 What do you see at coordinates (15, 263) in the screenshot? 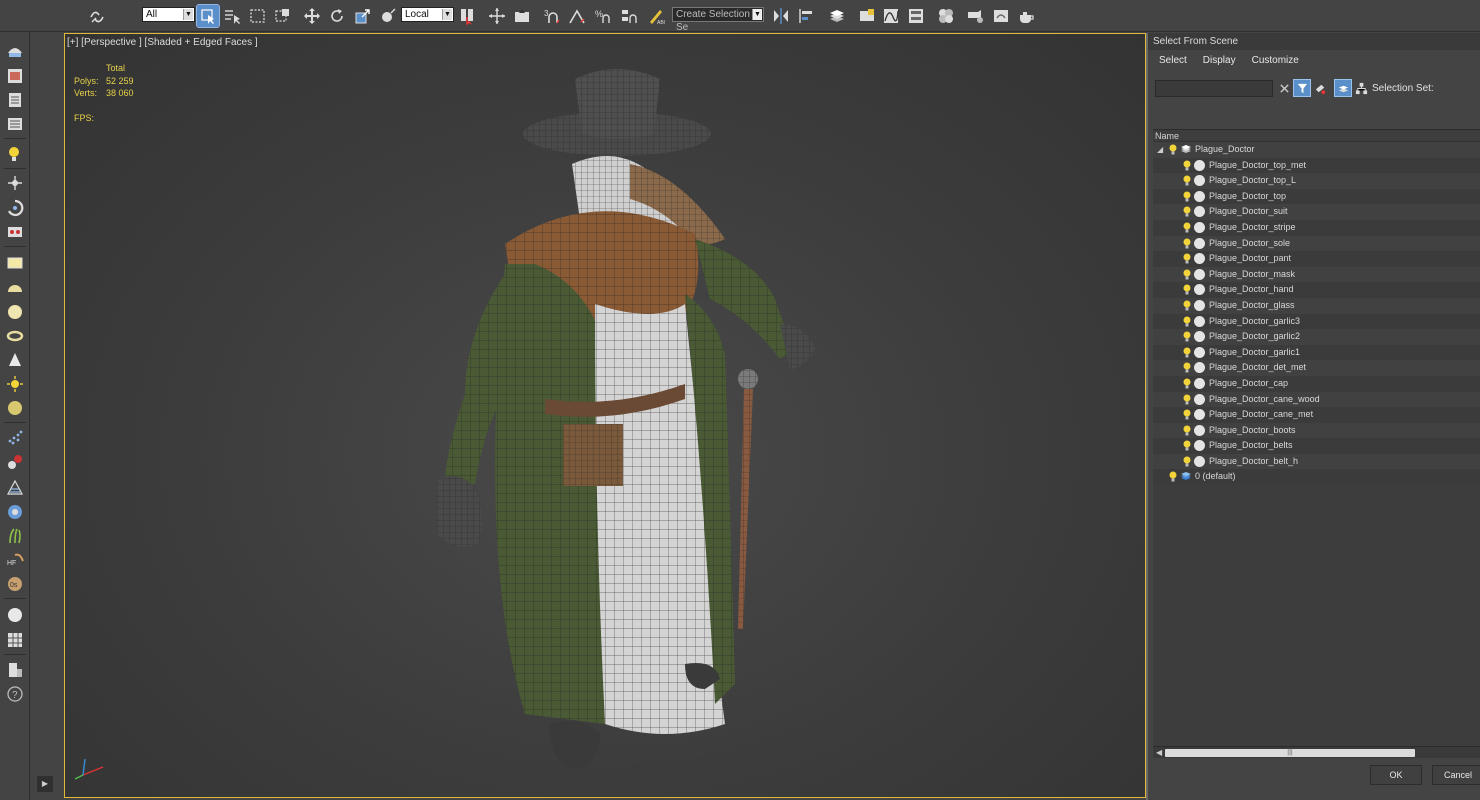
I see `plane-primitive-icon` at bounding box center [15, 263].